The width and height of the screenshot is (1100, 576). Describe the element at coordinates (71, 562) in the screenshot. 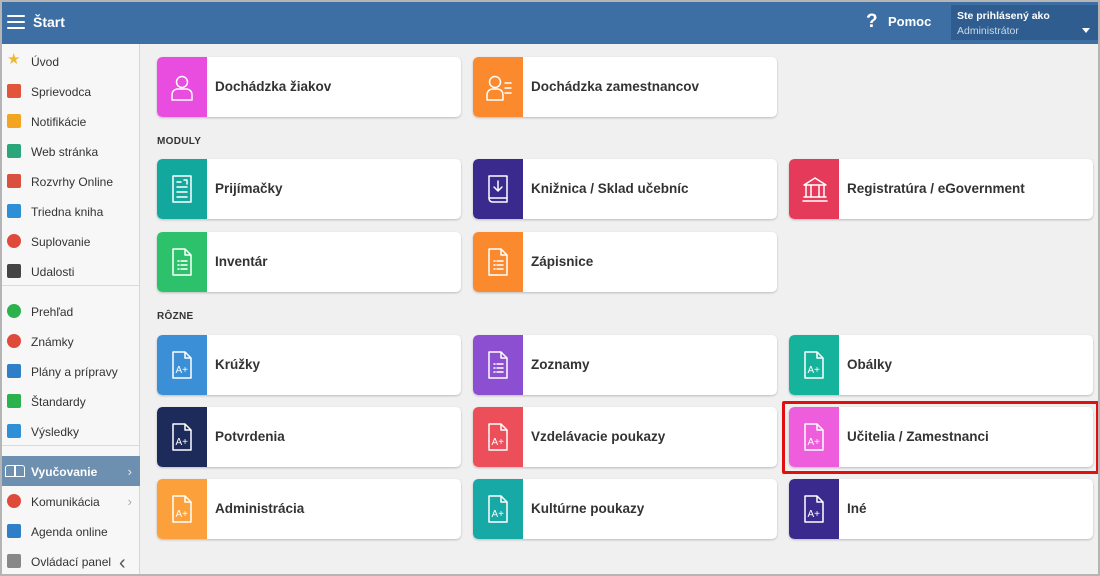

I see `sidebar-item-label: Ovládací panel` at that location.